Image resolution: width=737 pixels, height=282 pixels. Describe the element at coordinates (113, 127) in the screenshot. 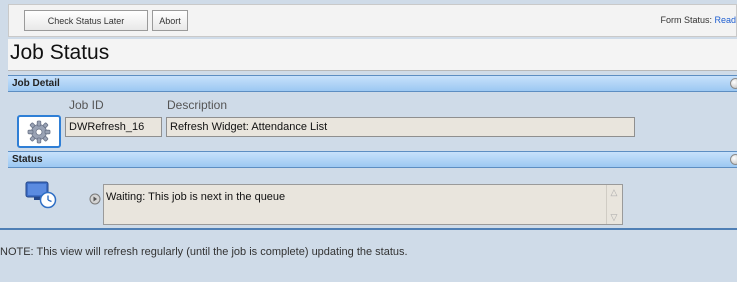

I see `job-id-field: DWRefresh_16` at that location.